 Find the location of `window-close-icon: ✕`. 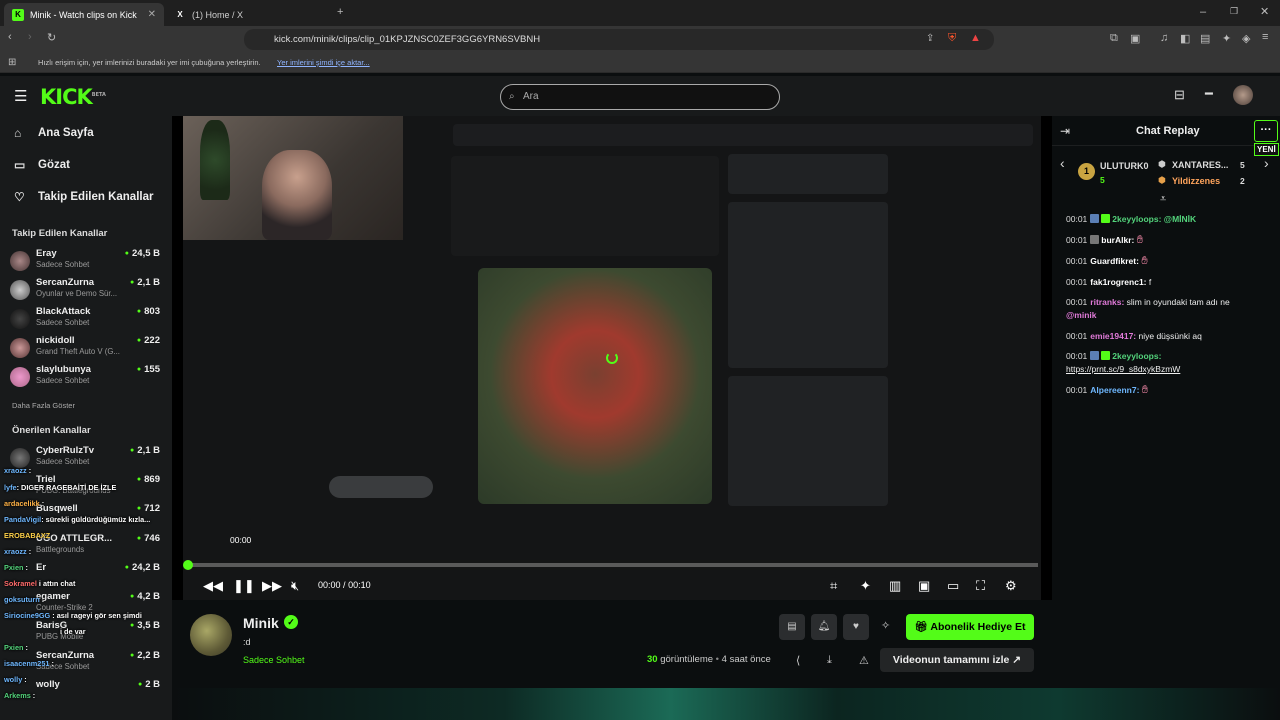

window-close-icon: ✕ is located at coordinates (1264, 11).